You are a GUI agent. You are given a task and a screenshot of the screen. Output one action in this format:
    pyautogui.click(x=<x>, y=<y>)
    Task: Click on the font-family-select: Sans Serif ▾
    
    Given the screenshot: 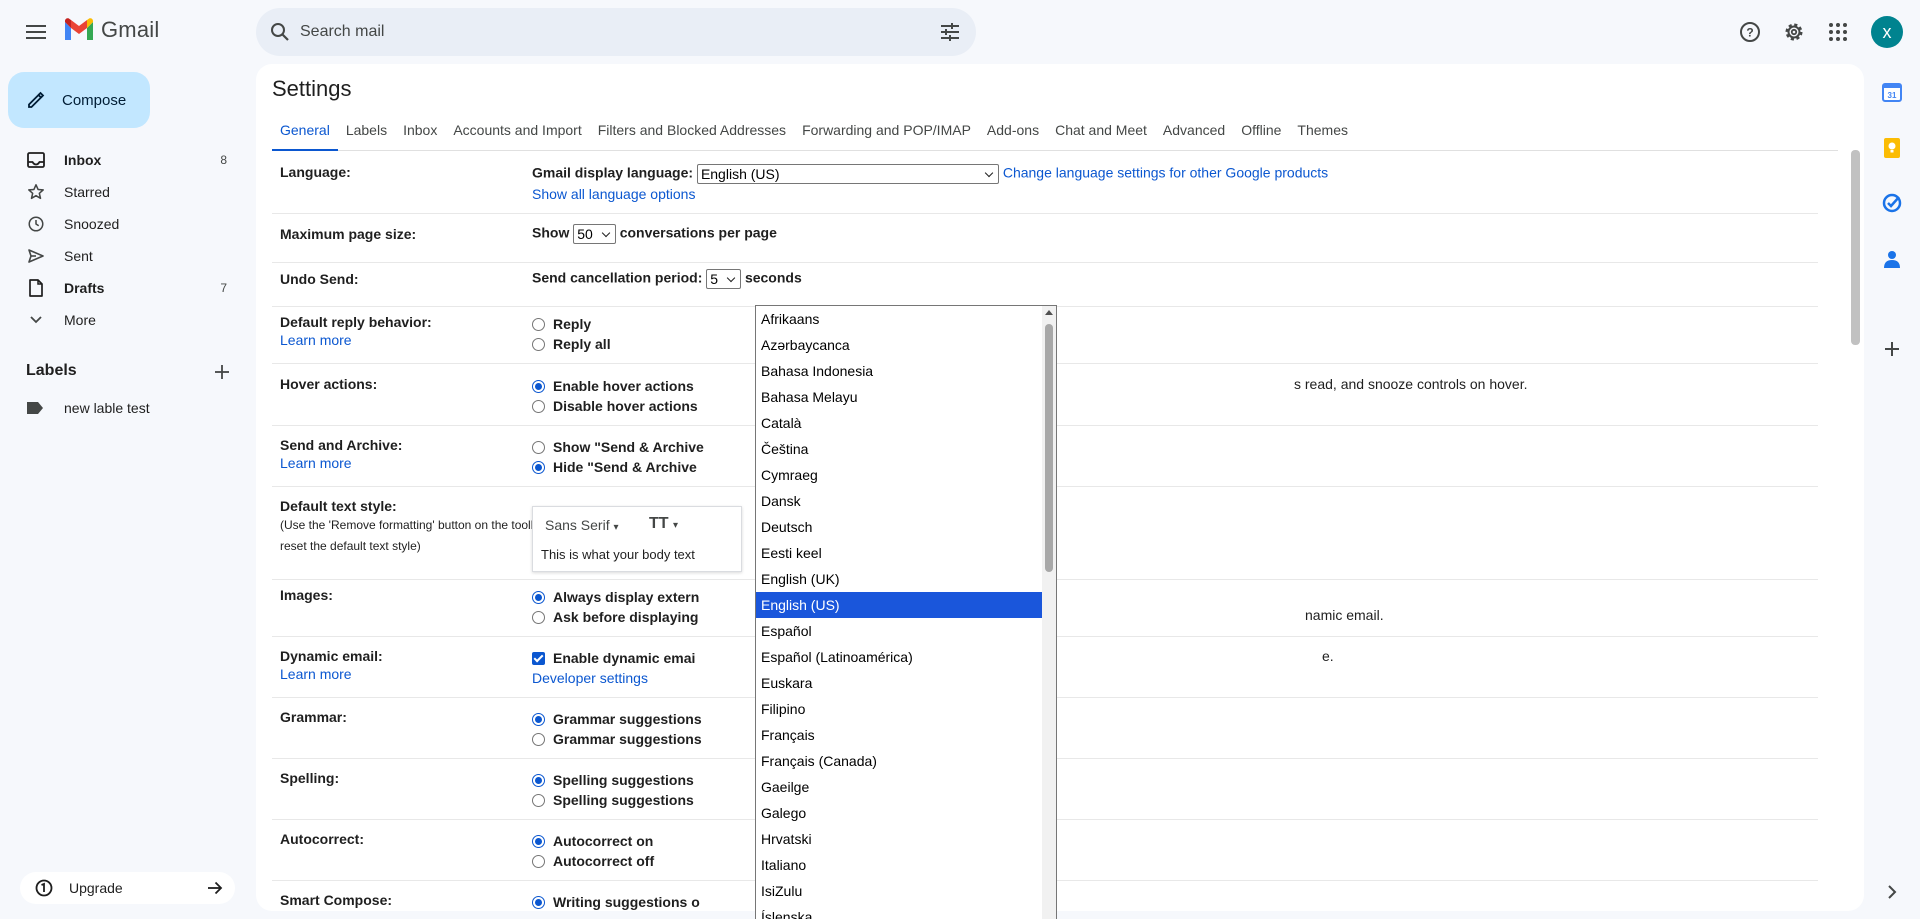 What is the action you would take?
    pyautogui.click(x=582, y=525)
    